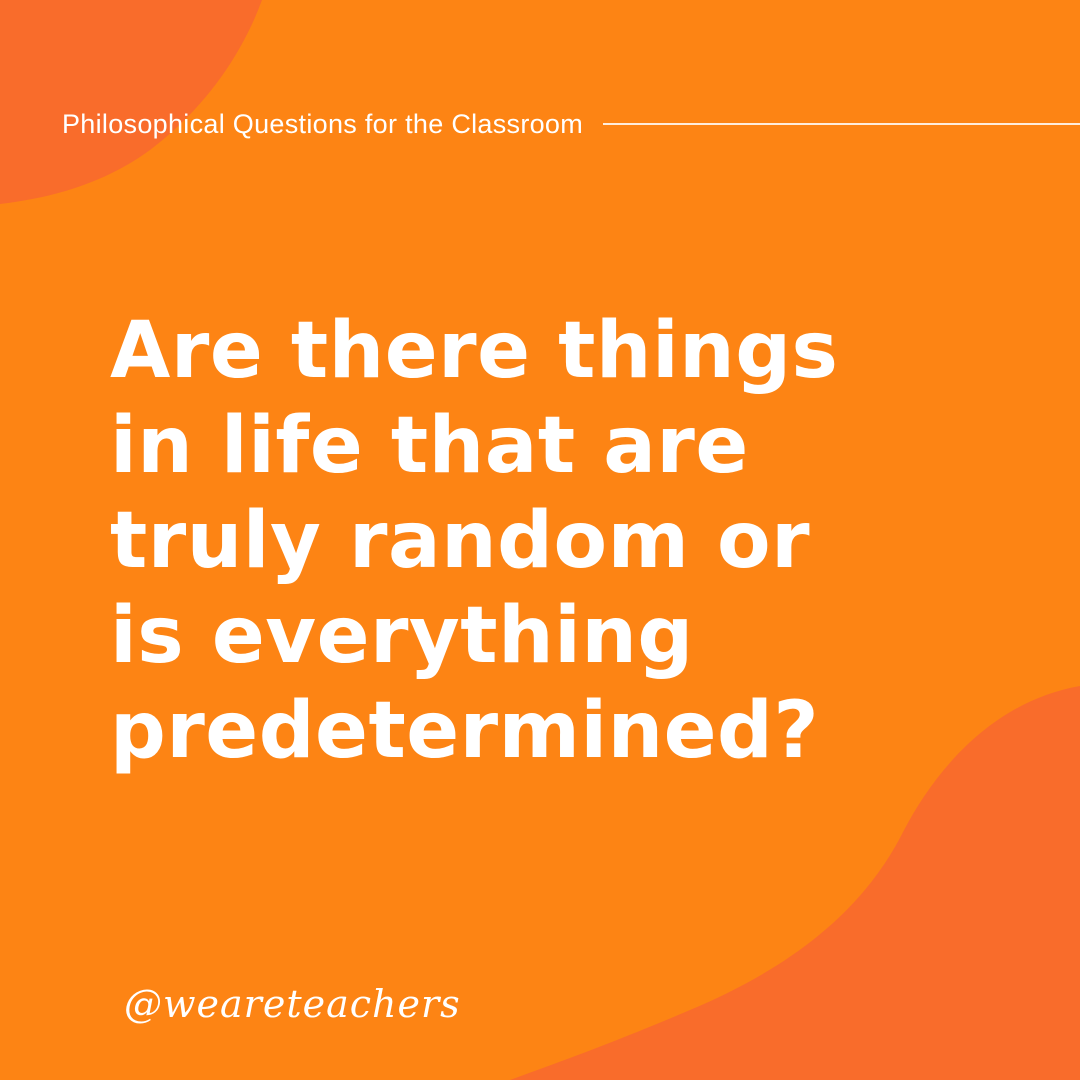  What do you see at coordinates (429, 446) in the screenshot?
I see `question-line: in life that are` at bounding box center [429, 446].